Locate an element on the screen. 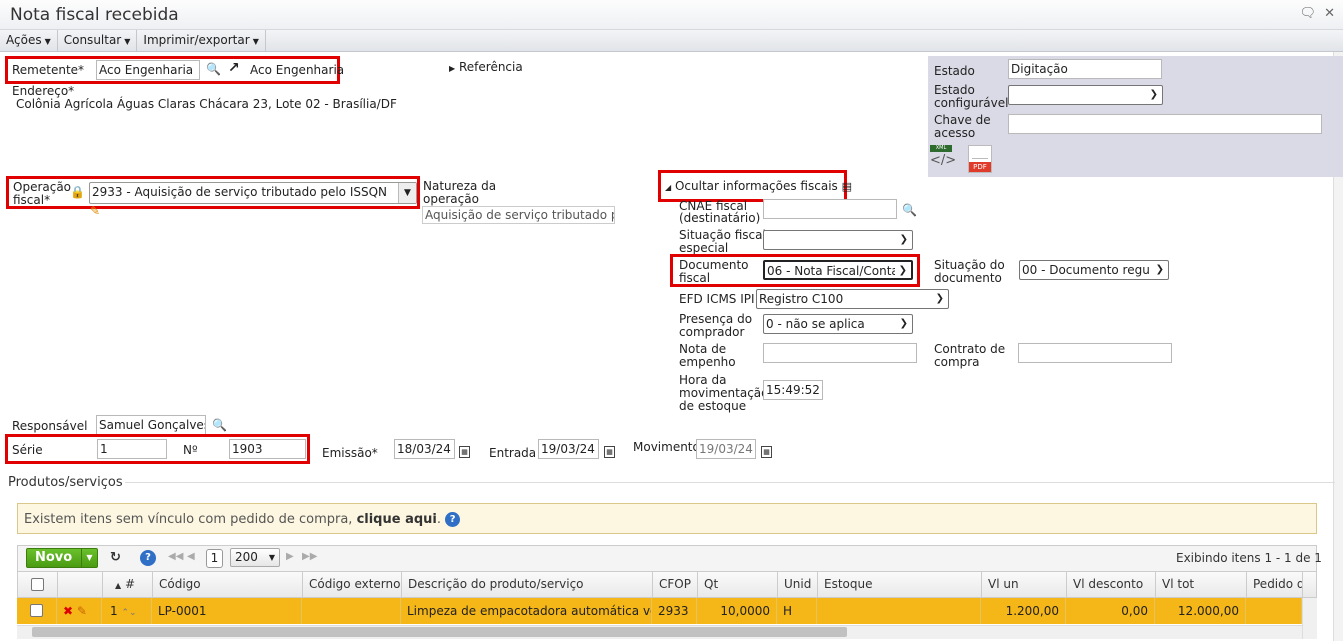  presenca-select: 0 - não se aplica ❯ is located at coordinates (838, 324).